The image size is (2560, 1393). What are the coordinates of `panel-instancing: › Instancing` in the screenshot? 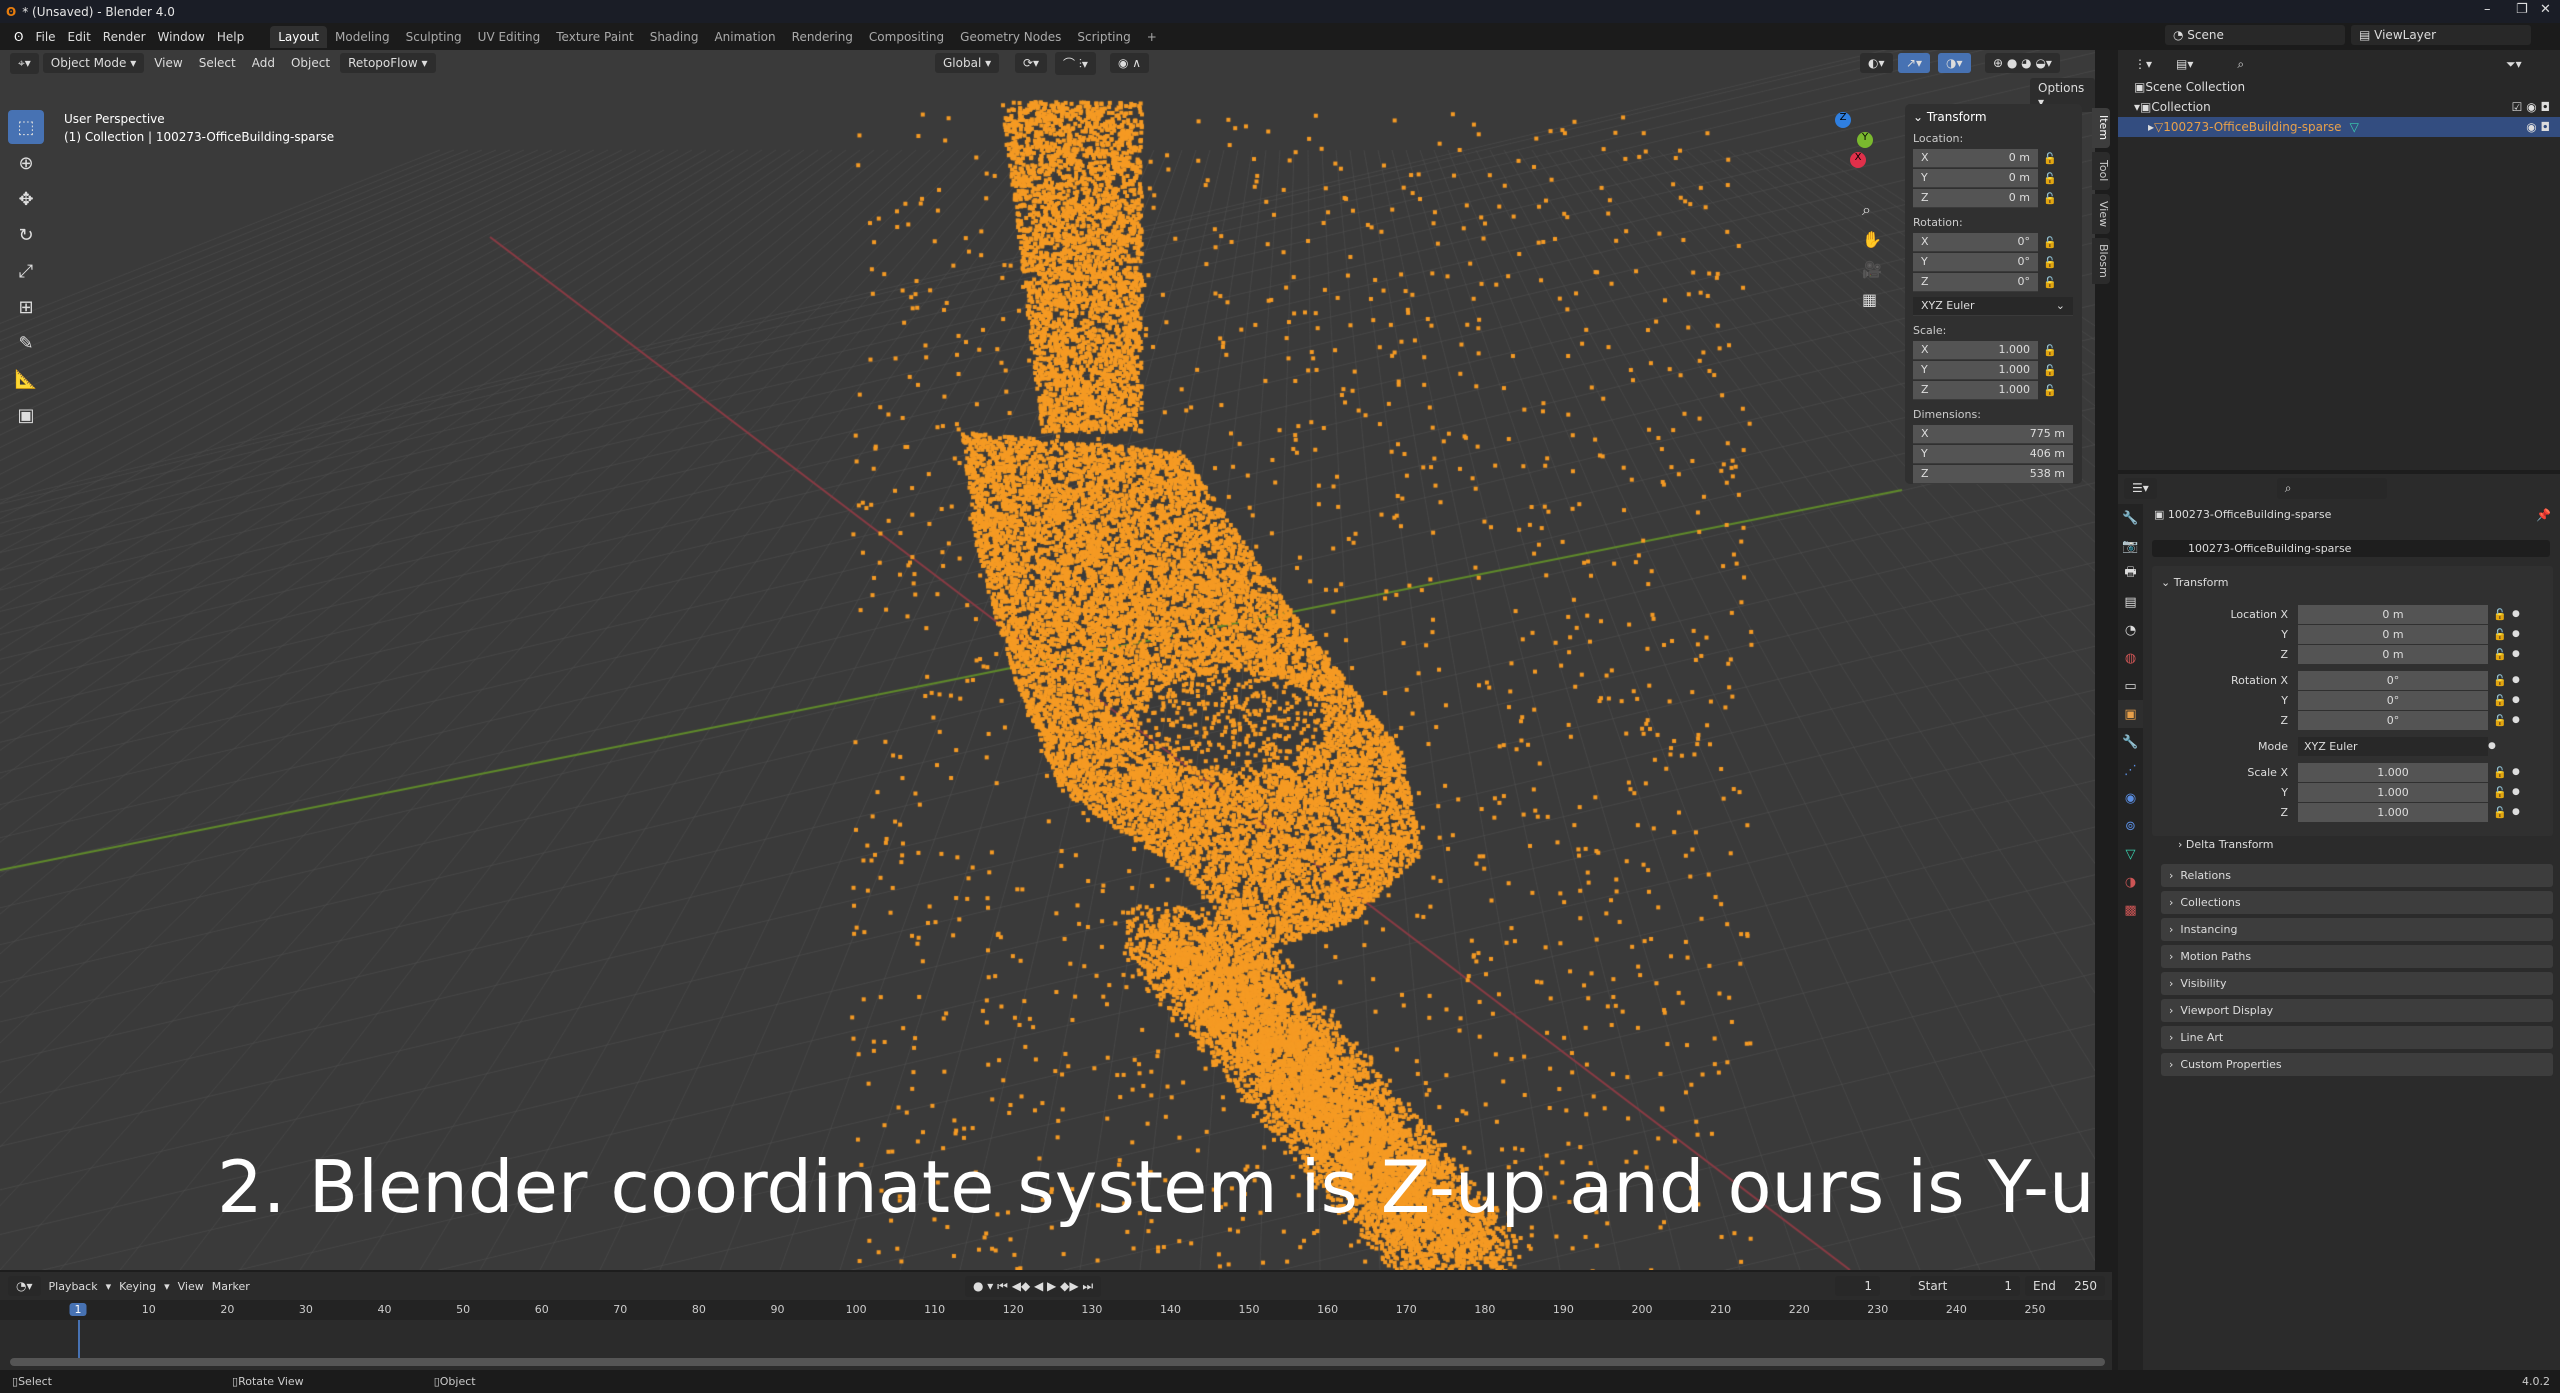 It's located at (2357, 929).